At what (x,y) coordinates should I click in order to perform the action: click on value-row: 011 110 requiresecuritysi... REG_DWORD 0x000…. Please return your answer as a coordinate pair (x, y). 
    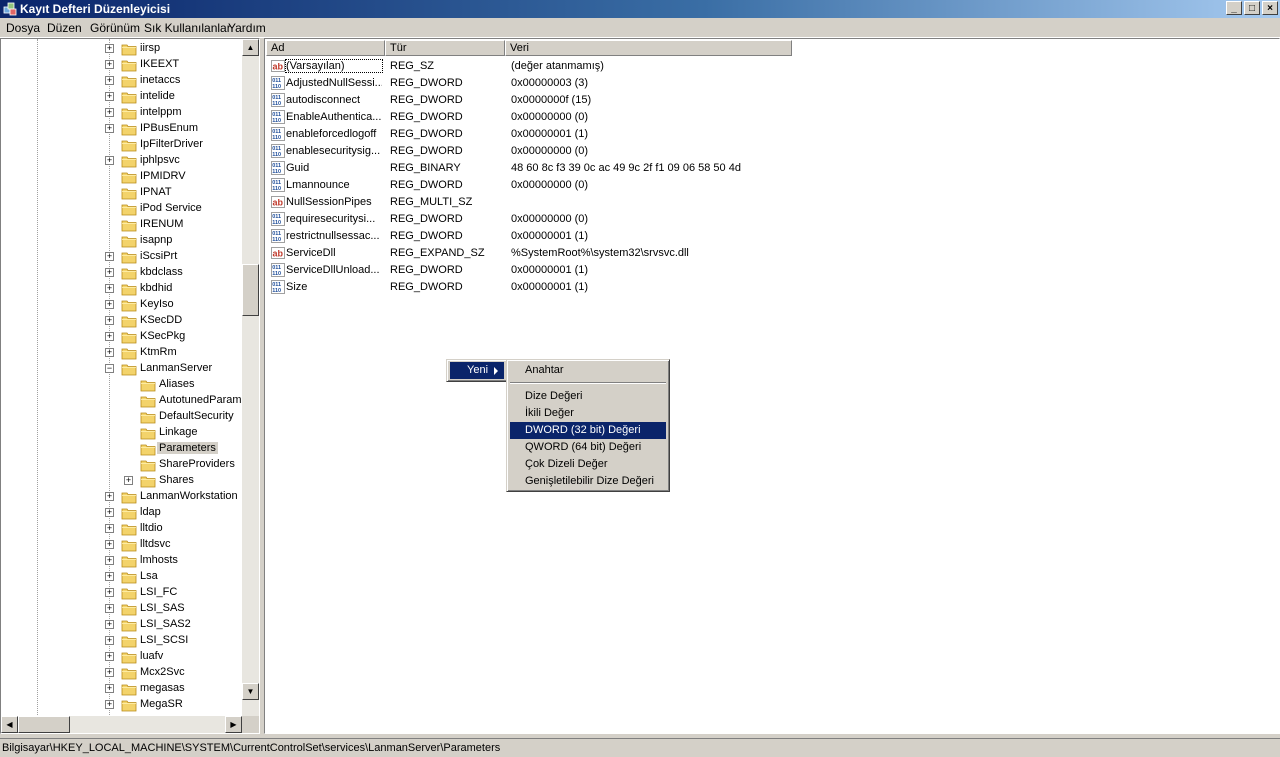
    Looking at the image, I should click on (765, 219).